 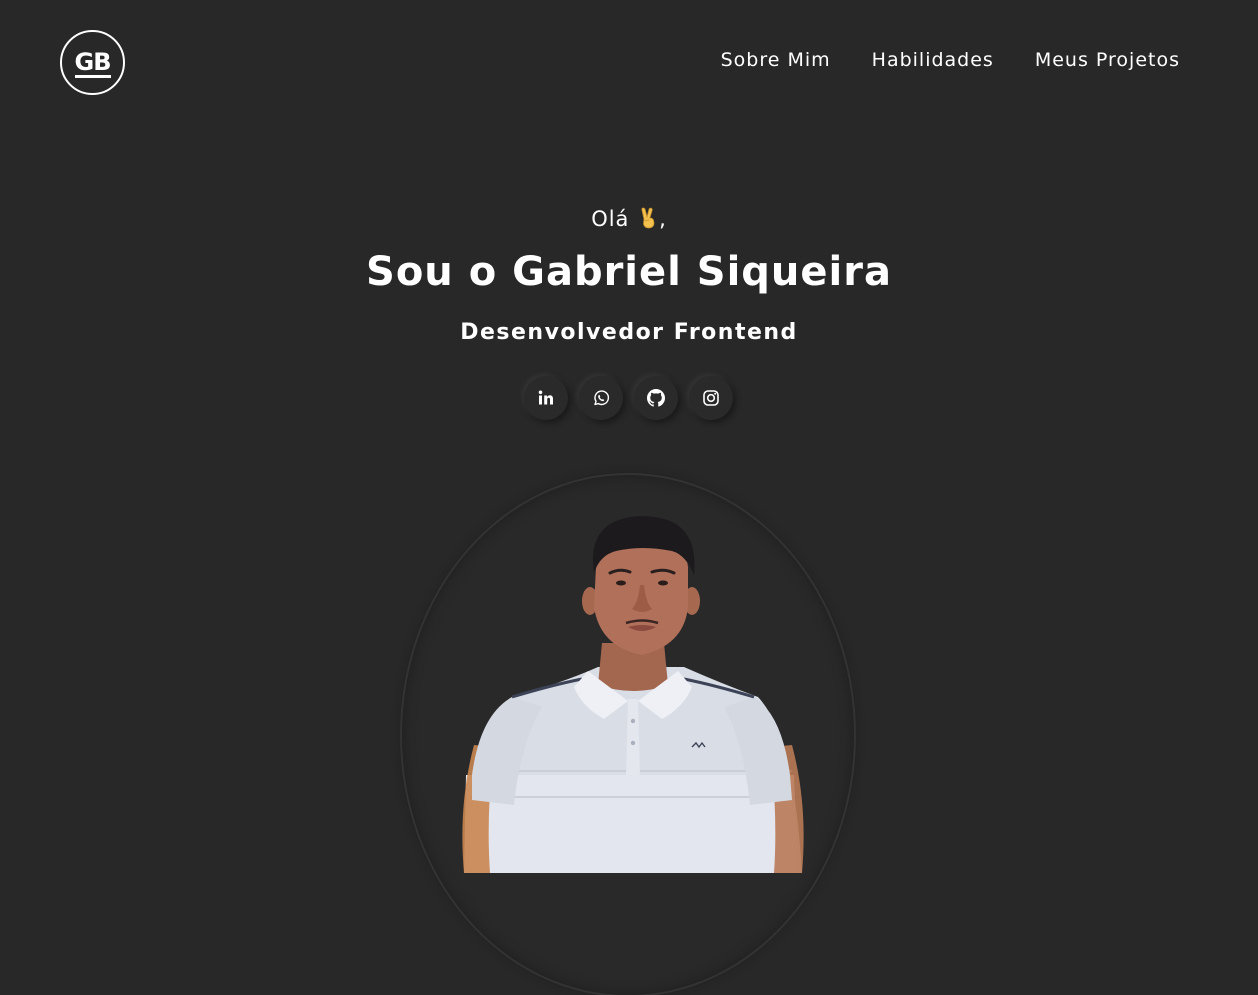 I want to click on github-button, so click(x=656, y=398).